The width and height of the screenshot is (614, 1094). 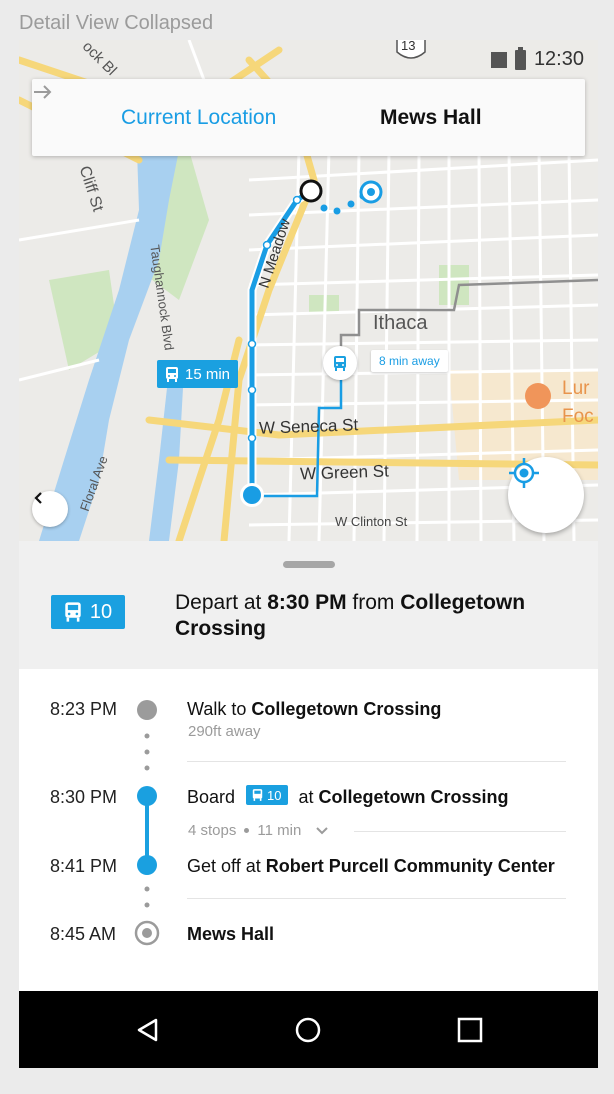 I want to click on destination-label: Mews Hall, so click(x=431, y=118).